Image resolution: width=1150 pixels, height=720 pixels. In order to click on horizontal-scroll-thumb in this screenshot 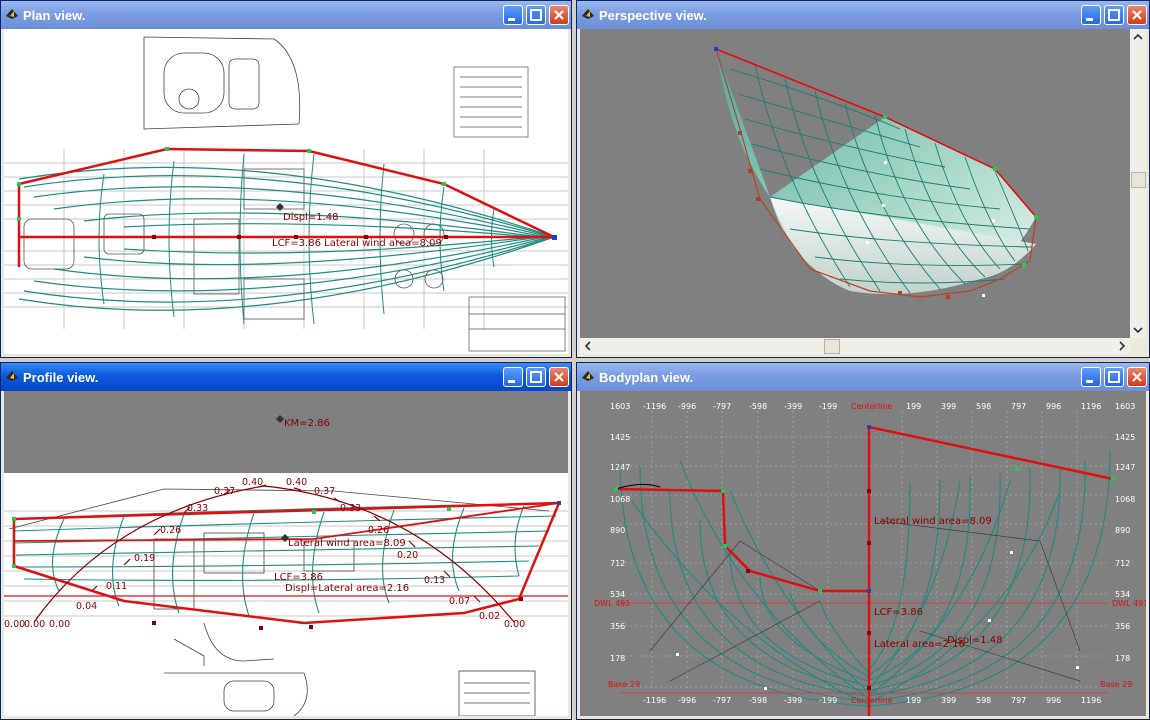, I will do `click(832, 346)`.